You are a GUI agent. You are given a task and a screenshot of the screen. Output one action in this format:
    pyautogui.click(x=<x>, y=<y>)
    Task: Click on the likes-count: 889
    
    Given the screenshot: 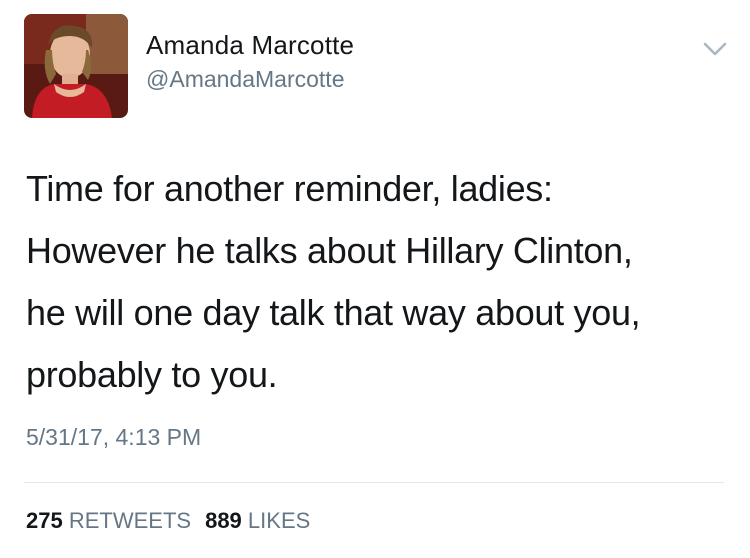 What is the action you would take?
    pyautogui.click(x=223, y=520)
    